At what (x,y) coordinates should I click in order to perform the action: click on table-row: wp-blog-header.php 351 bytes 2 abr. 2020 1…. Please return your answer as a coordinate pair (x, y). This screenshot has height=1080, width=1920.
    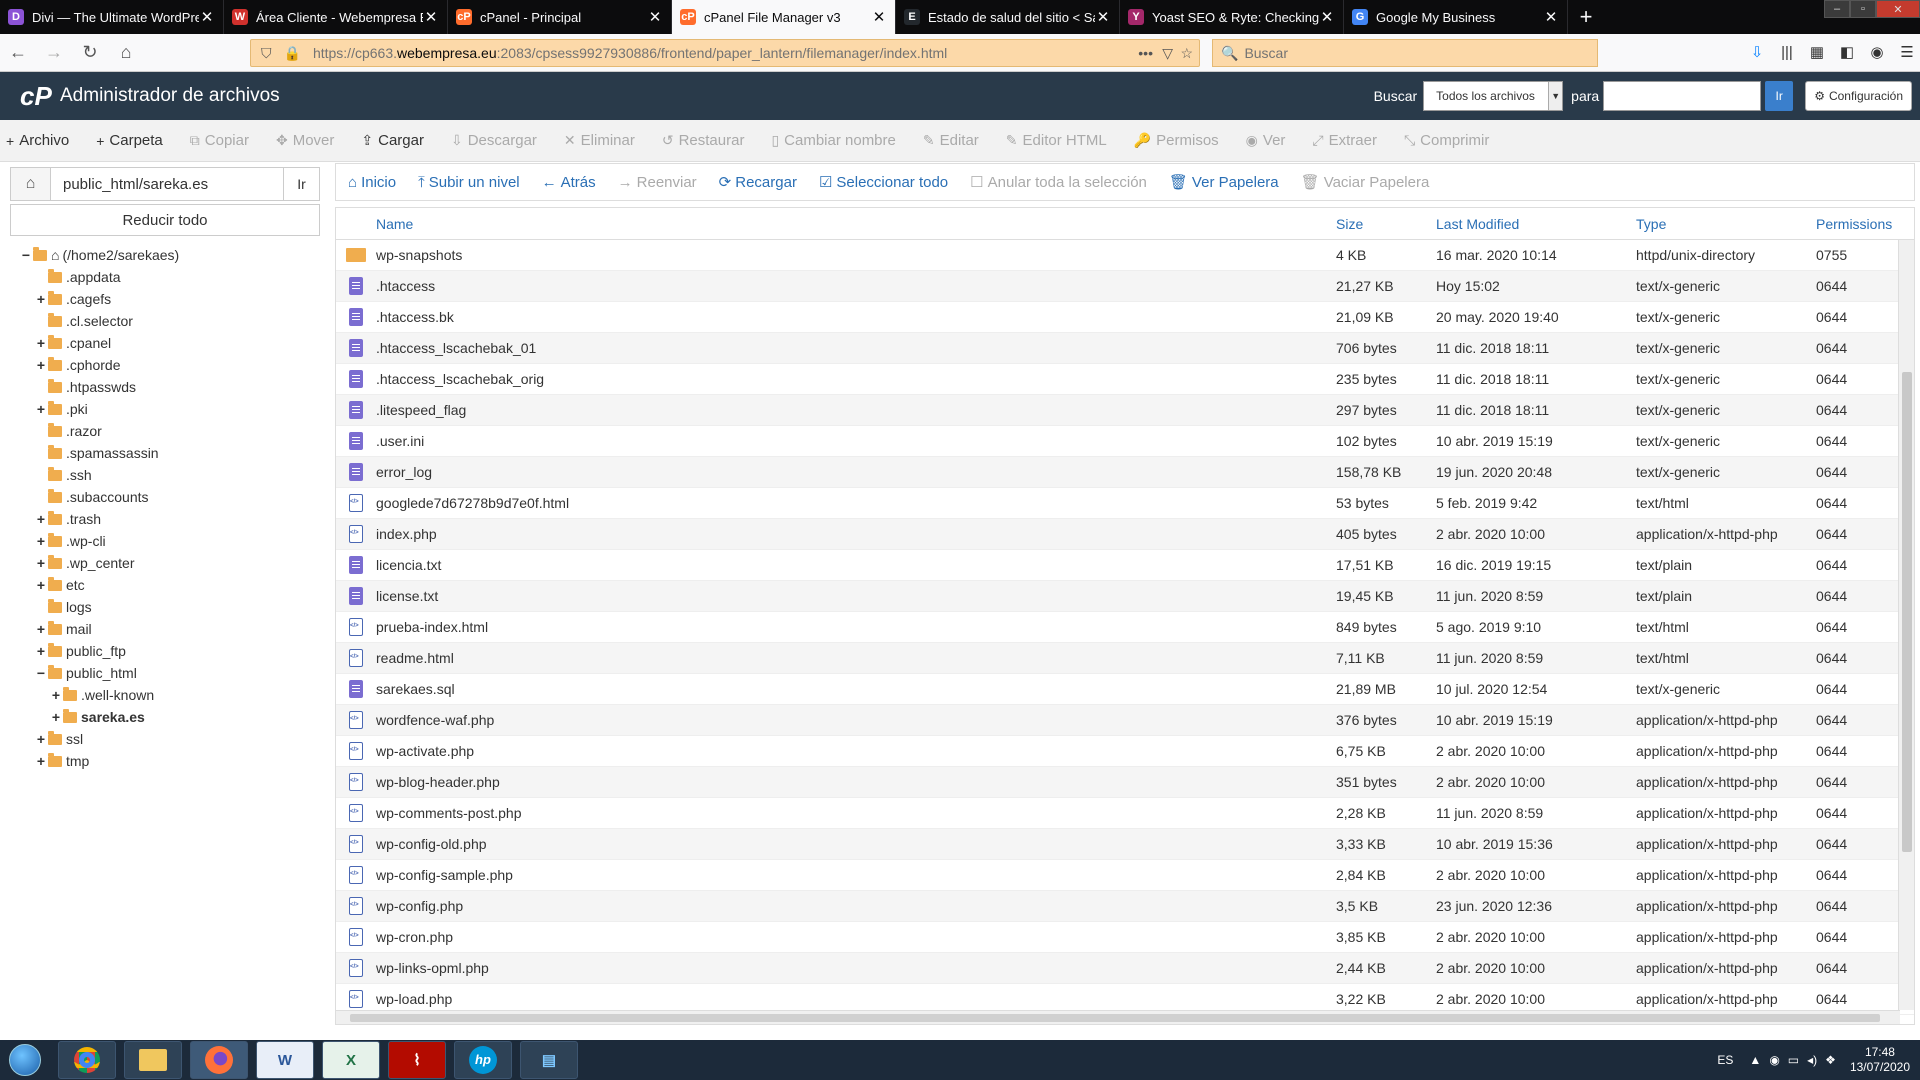
    Looking at the image, I should click on (1125, 782).